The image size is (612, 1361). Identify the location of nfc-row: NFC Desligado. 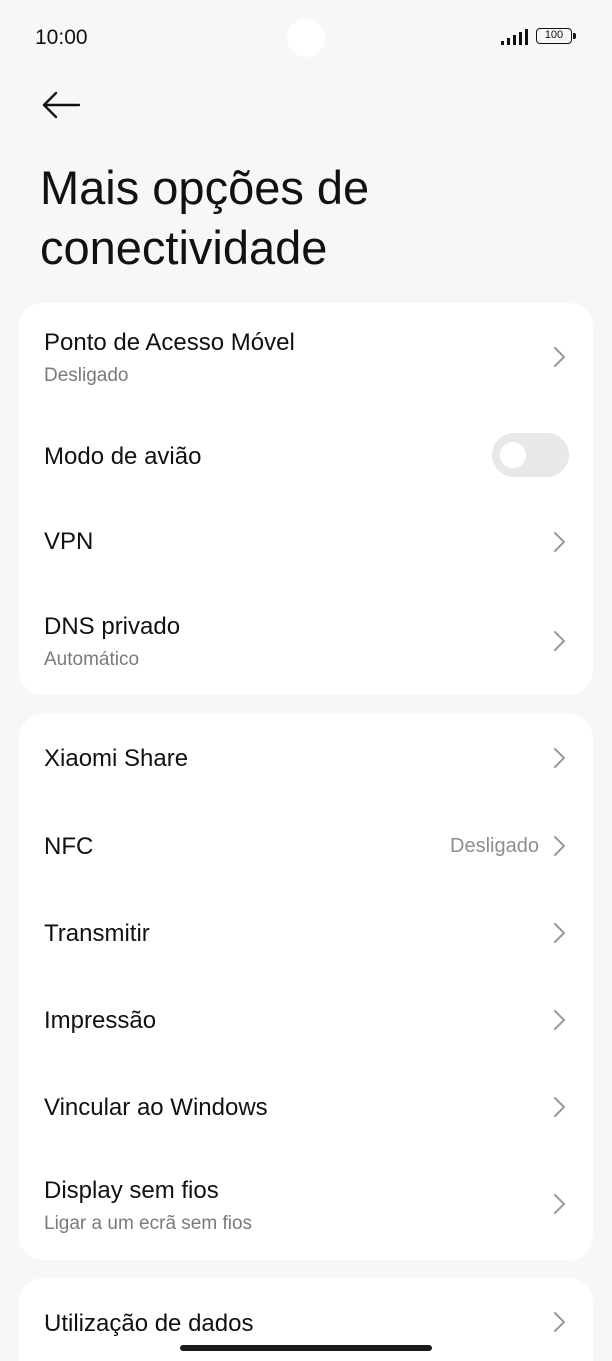
(306, 845).